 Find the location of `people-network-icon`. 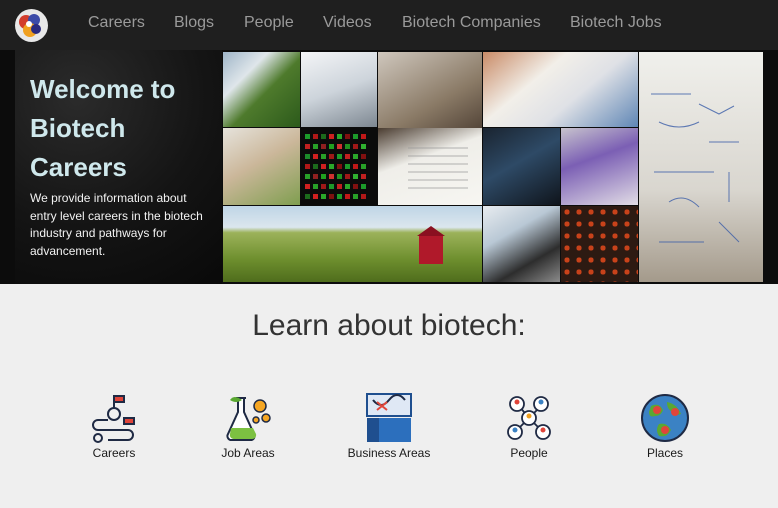

people-network-icon is located at coordinates (529, 418).